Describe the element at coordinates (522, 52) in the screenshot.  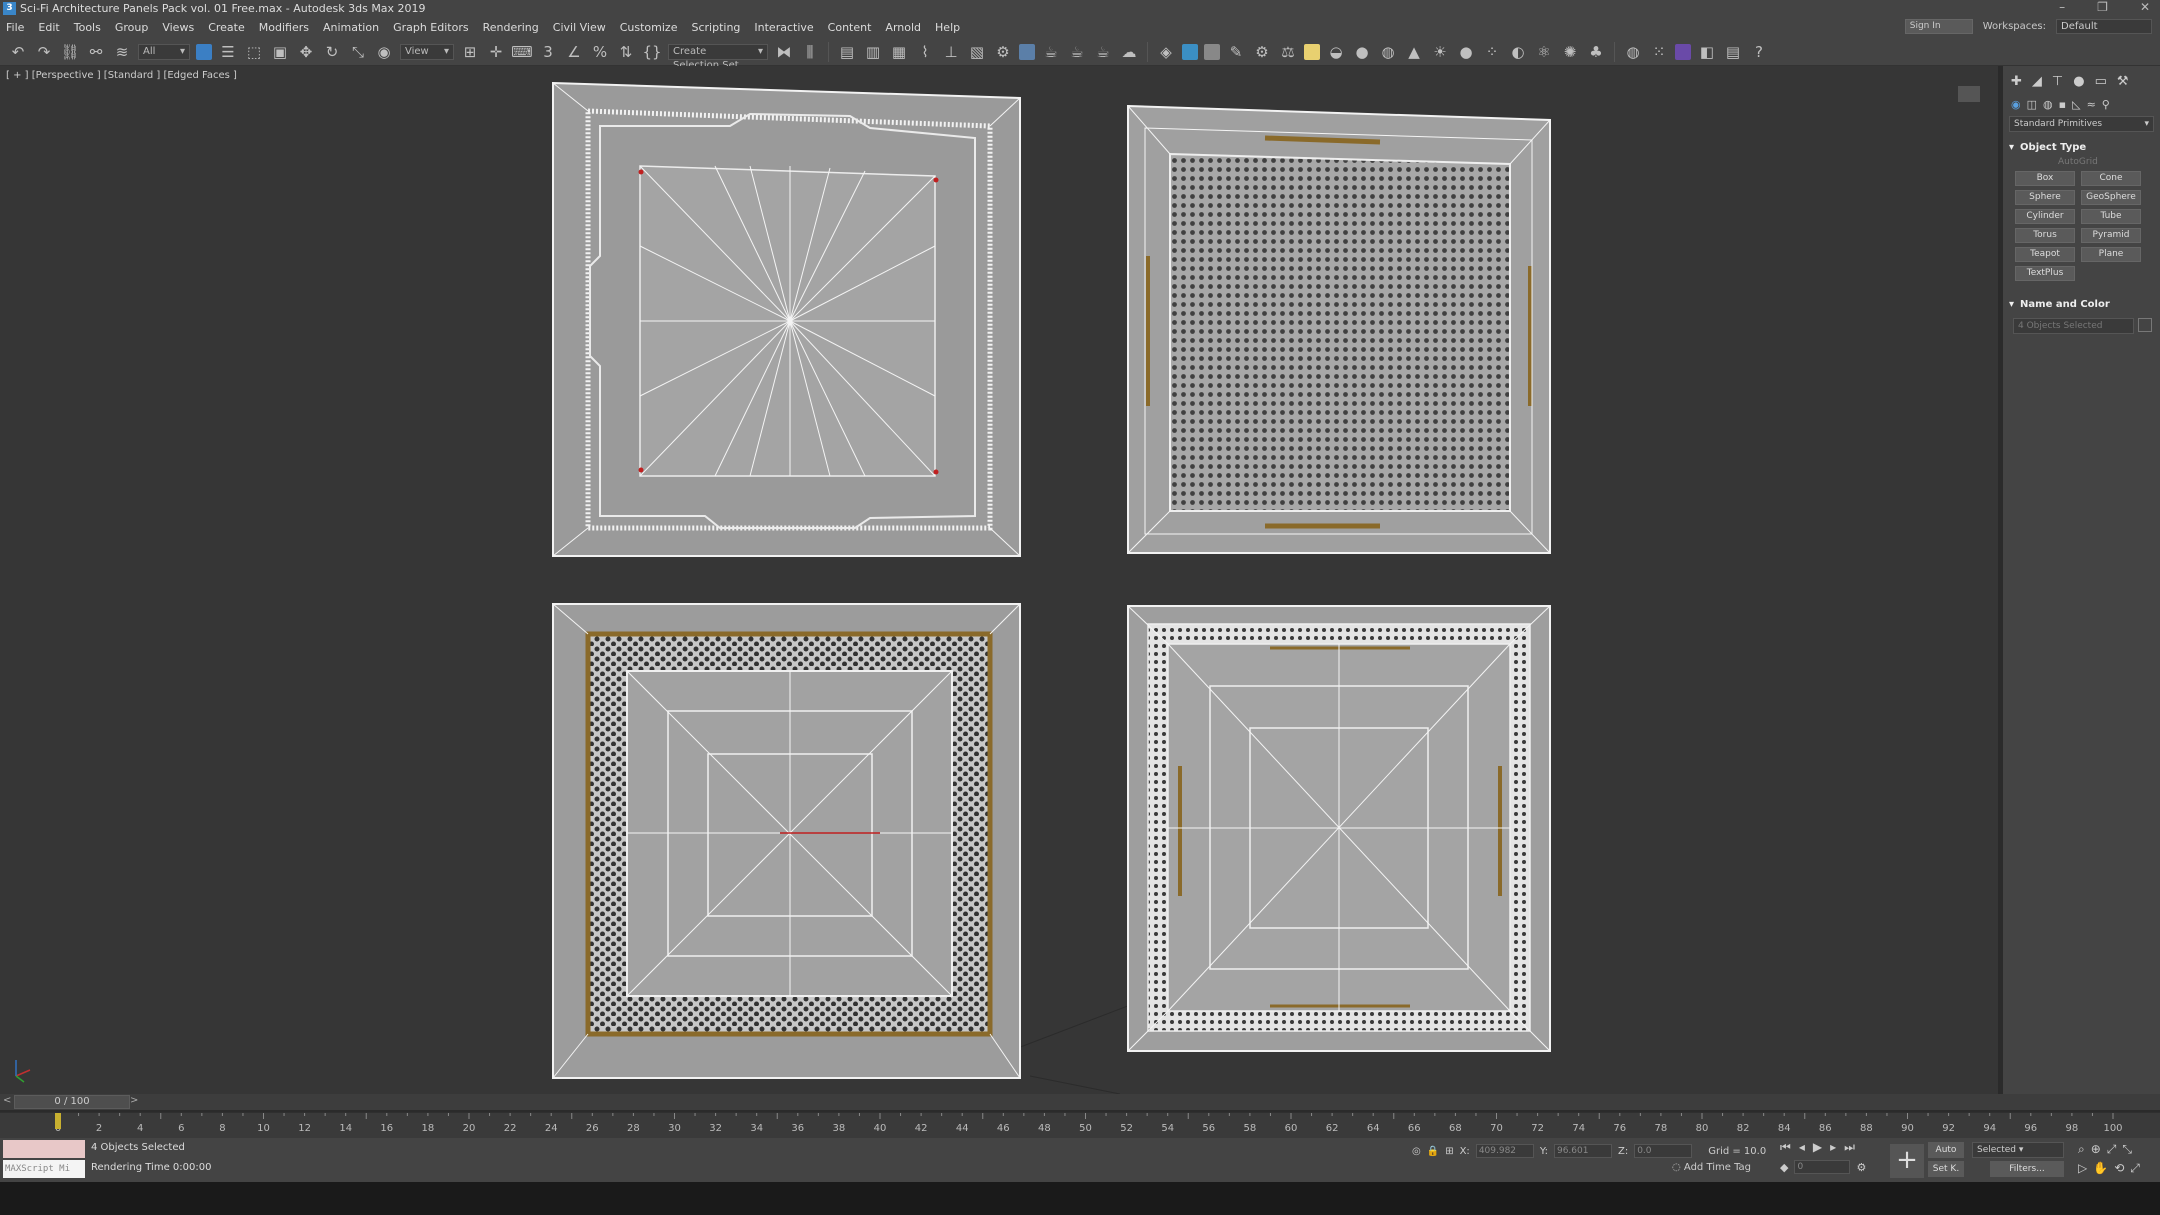
I see `keyboard-shortcut-override-icon: ⌨` at that location.